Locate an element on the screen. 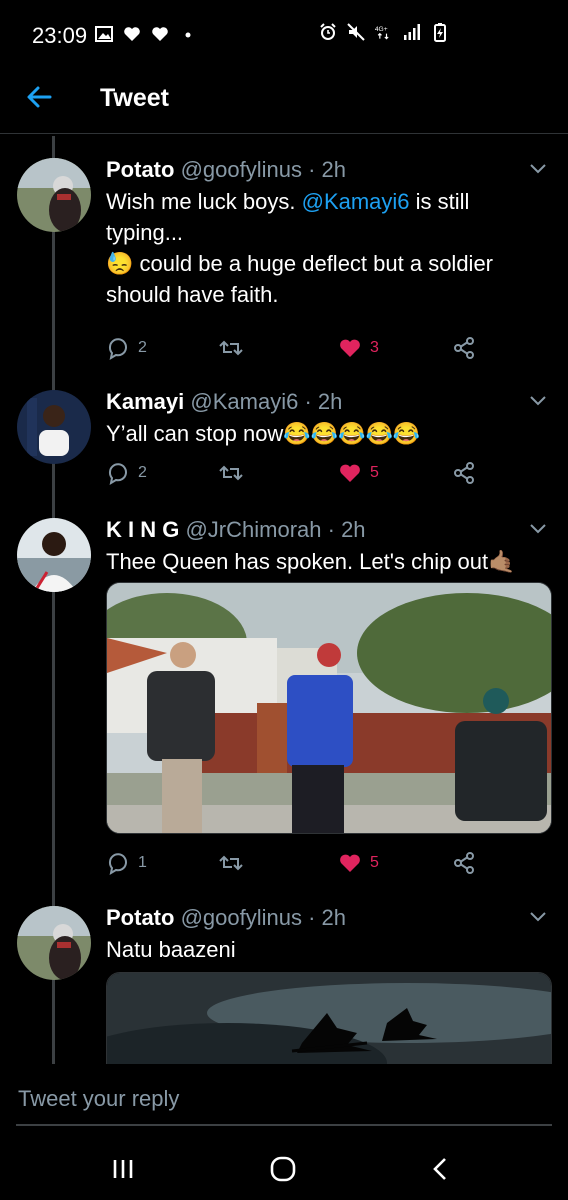  tweet: Potato @goofylinus · 2h Natu baazeni is located at coordinates (284, 981).